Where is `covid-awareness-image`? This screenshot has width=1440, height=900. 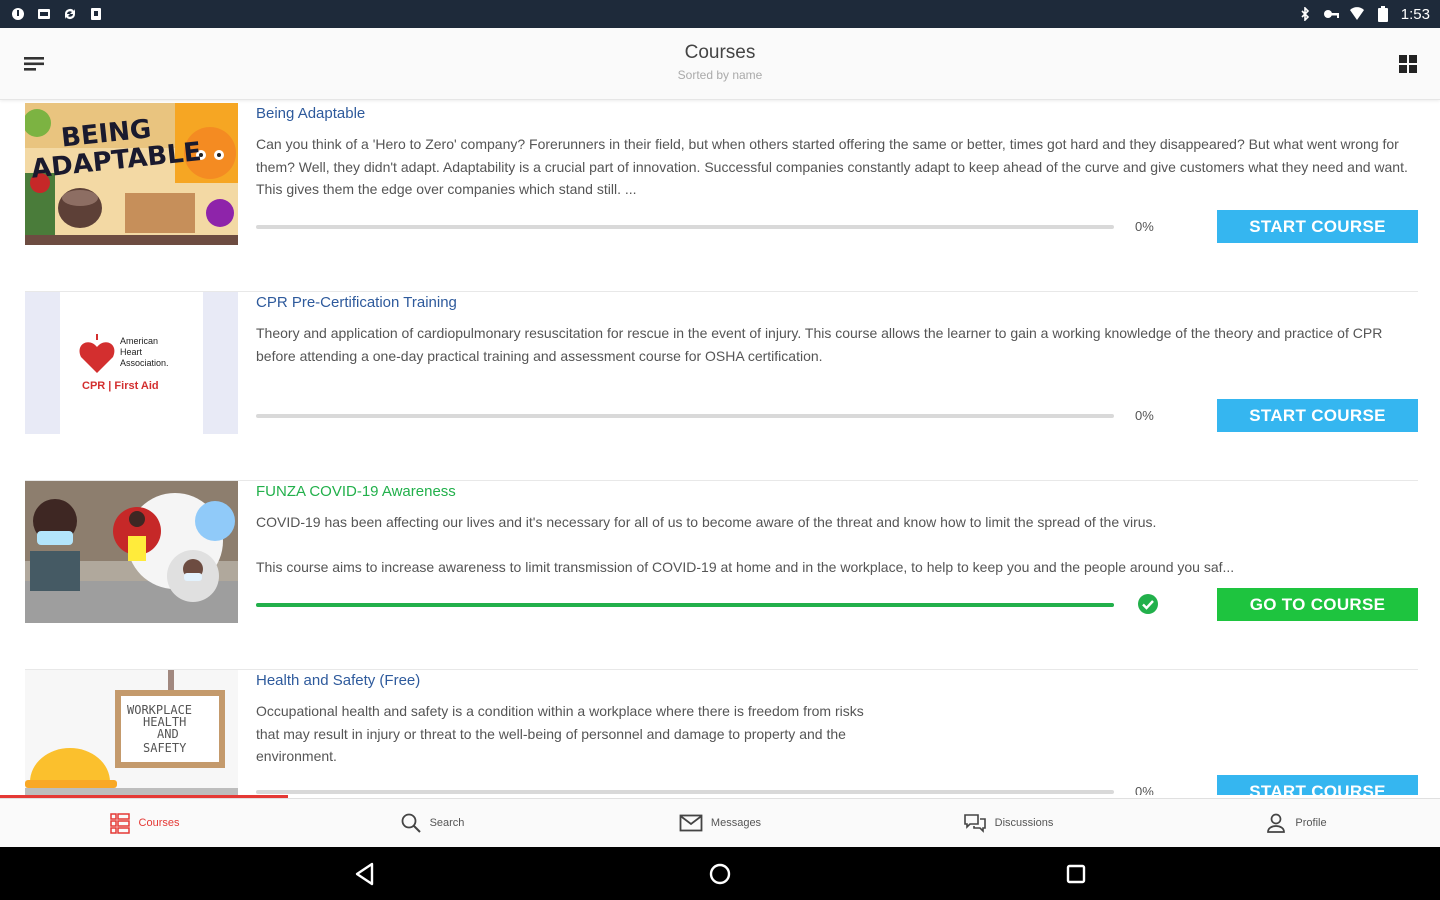
covid-awareness-image is located at coordinates (131, 552).